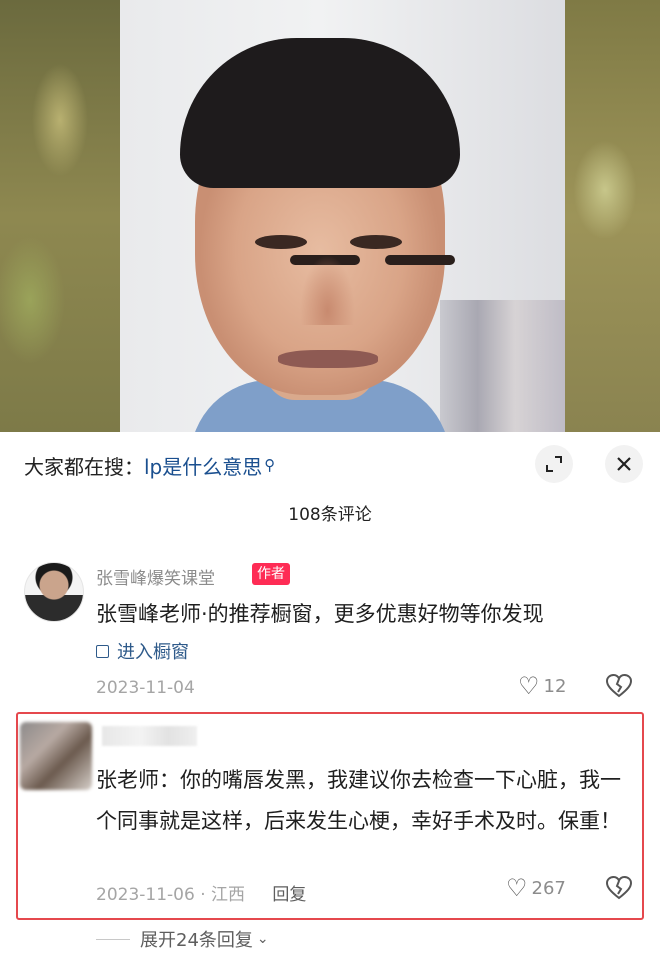  What do you see at coordinates (289, 895) in the screenshot?
I see `reply-button: 回复` at bounding box center [289, 895].